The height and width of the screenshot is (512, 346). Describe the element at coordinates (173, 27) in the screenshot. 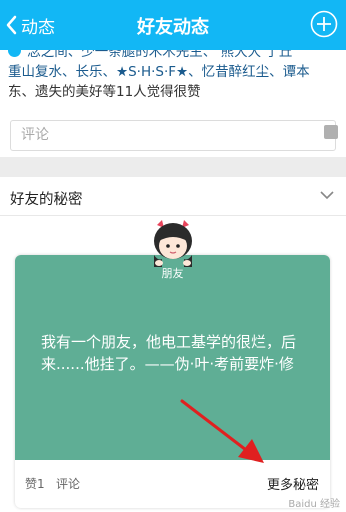

I see `page-title: 好友动态` at that location.